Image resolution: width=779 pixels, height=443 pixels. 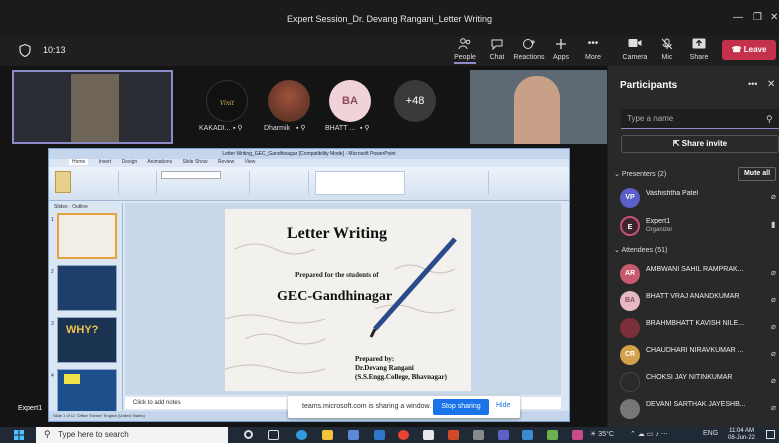 I want to click on ppt-tab-review: Review, so click(x=226, y=162).